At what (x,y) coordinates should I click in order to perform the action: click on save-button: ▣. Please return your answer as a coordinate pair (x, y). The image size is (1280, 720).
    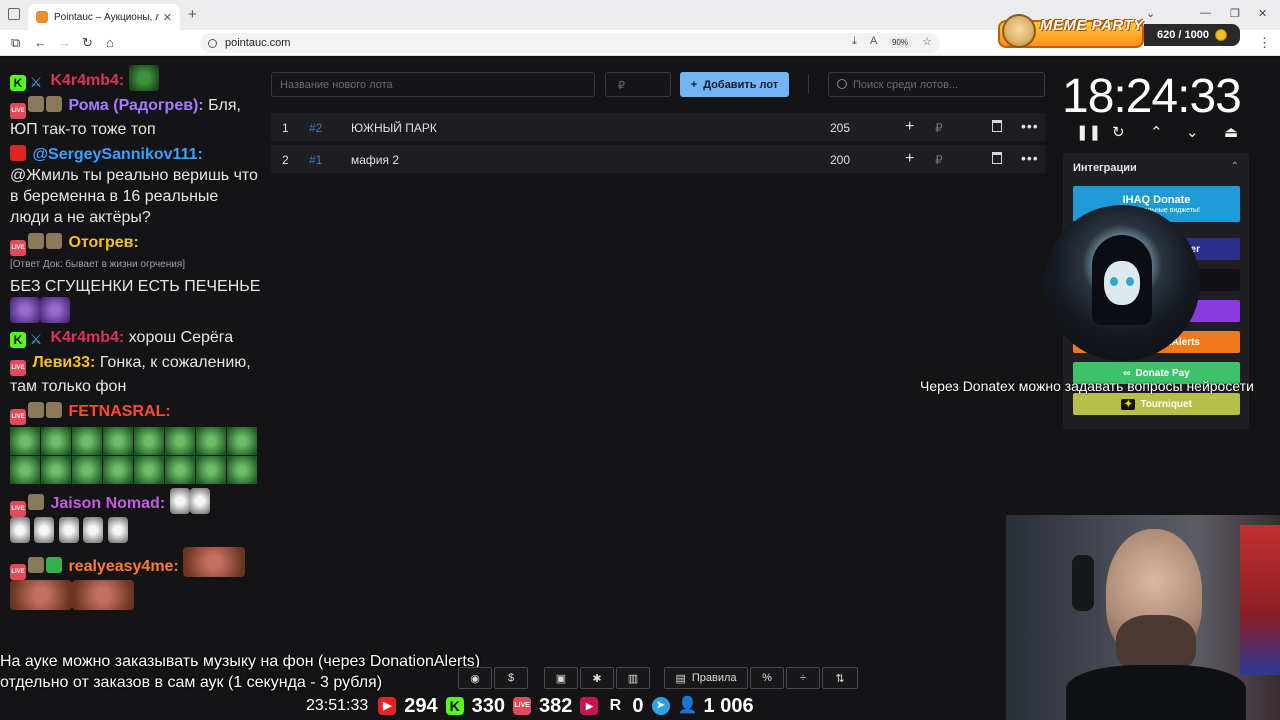
    Looking at the image, I should click on (561, 678).